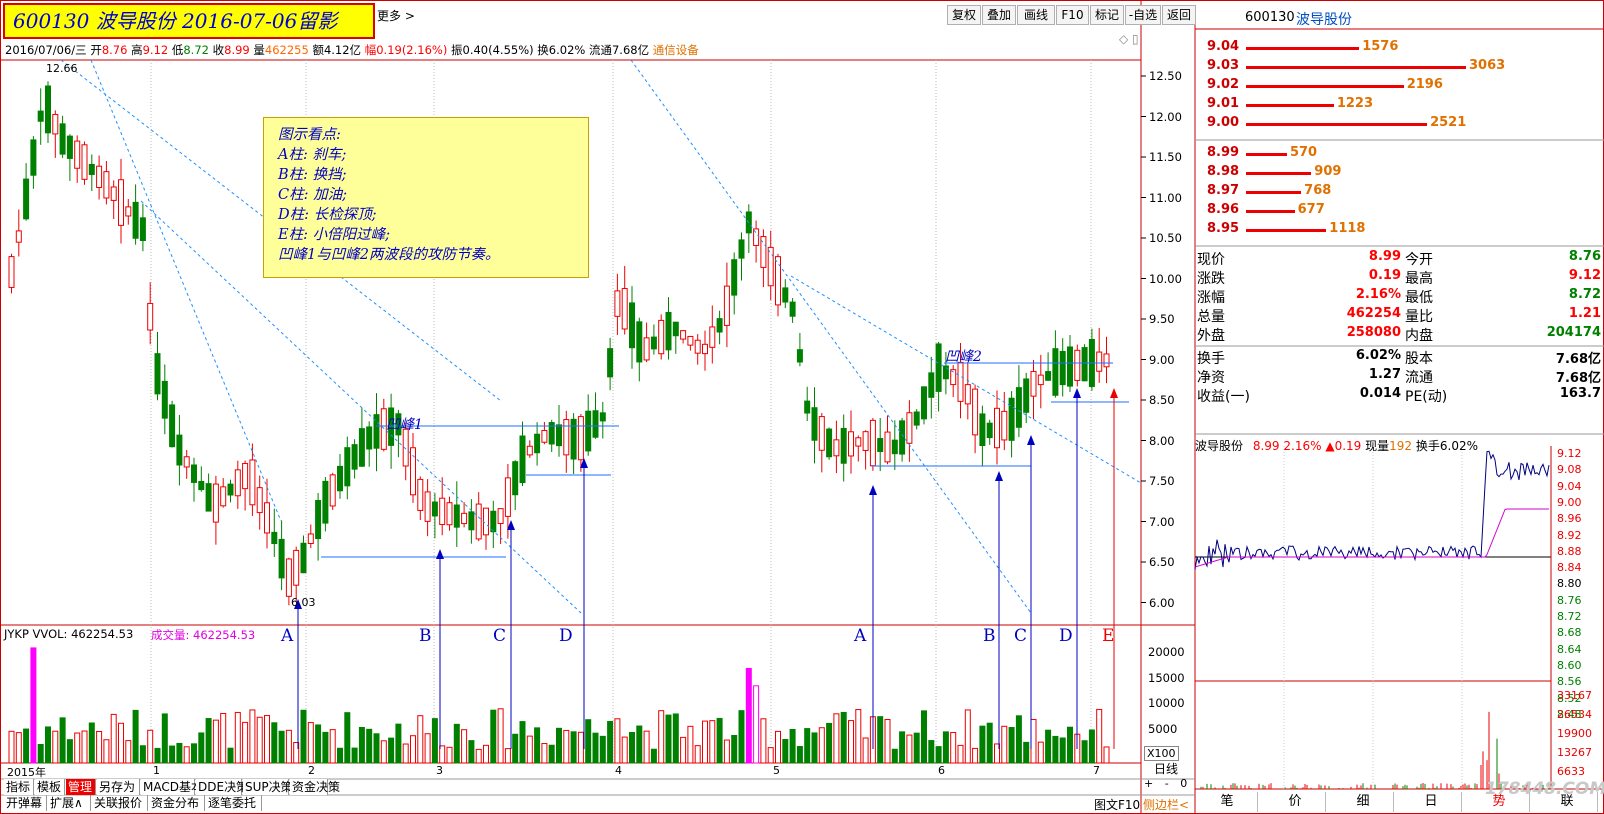 This screenshot has width=1604, height=814. Describe the element at coordinates (268, 787) in the screenshot. I see `bottom-tab: SUP决策` at that location.